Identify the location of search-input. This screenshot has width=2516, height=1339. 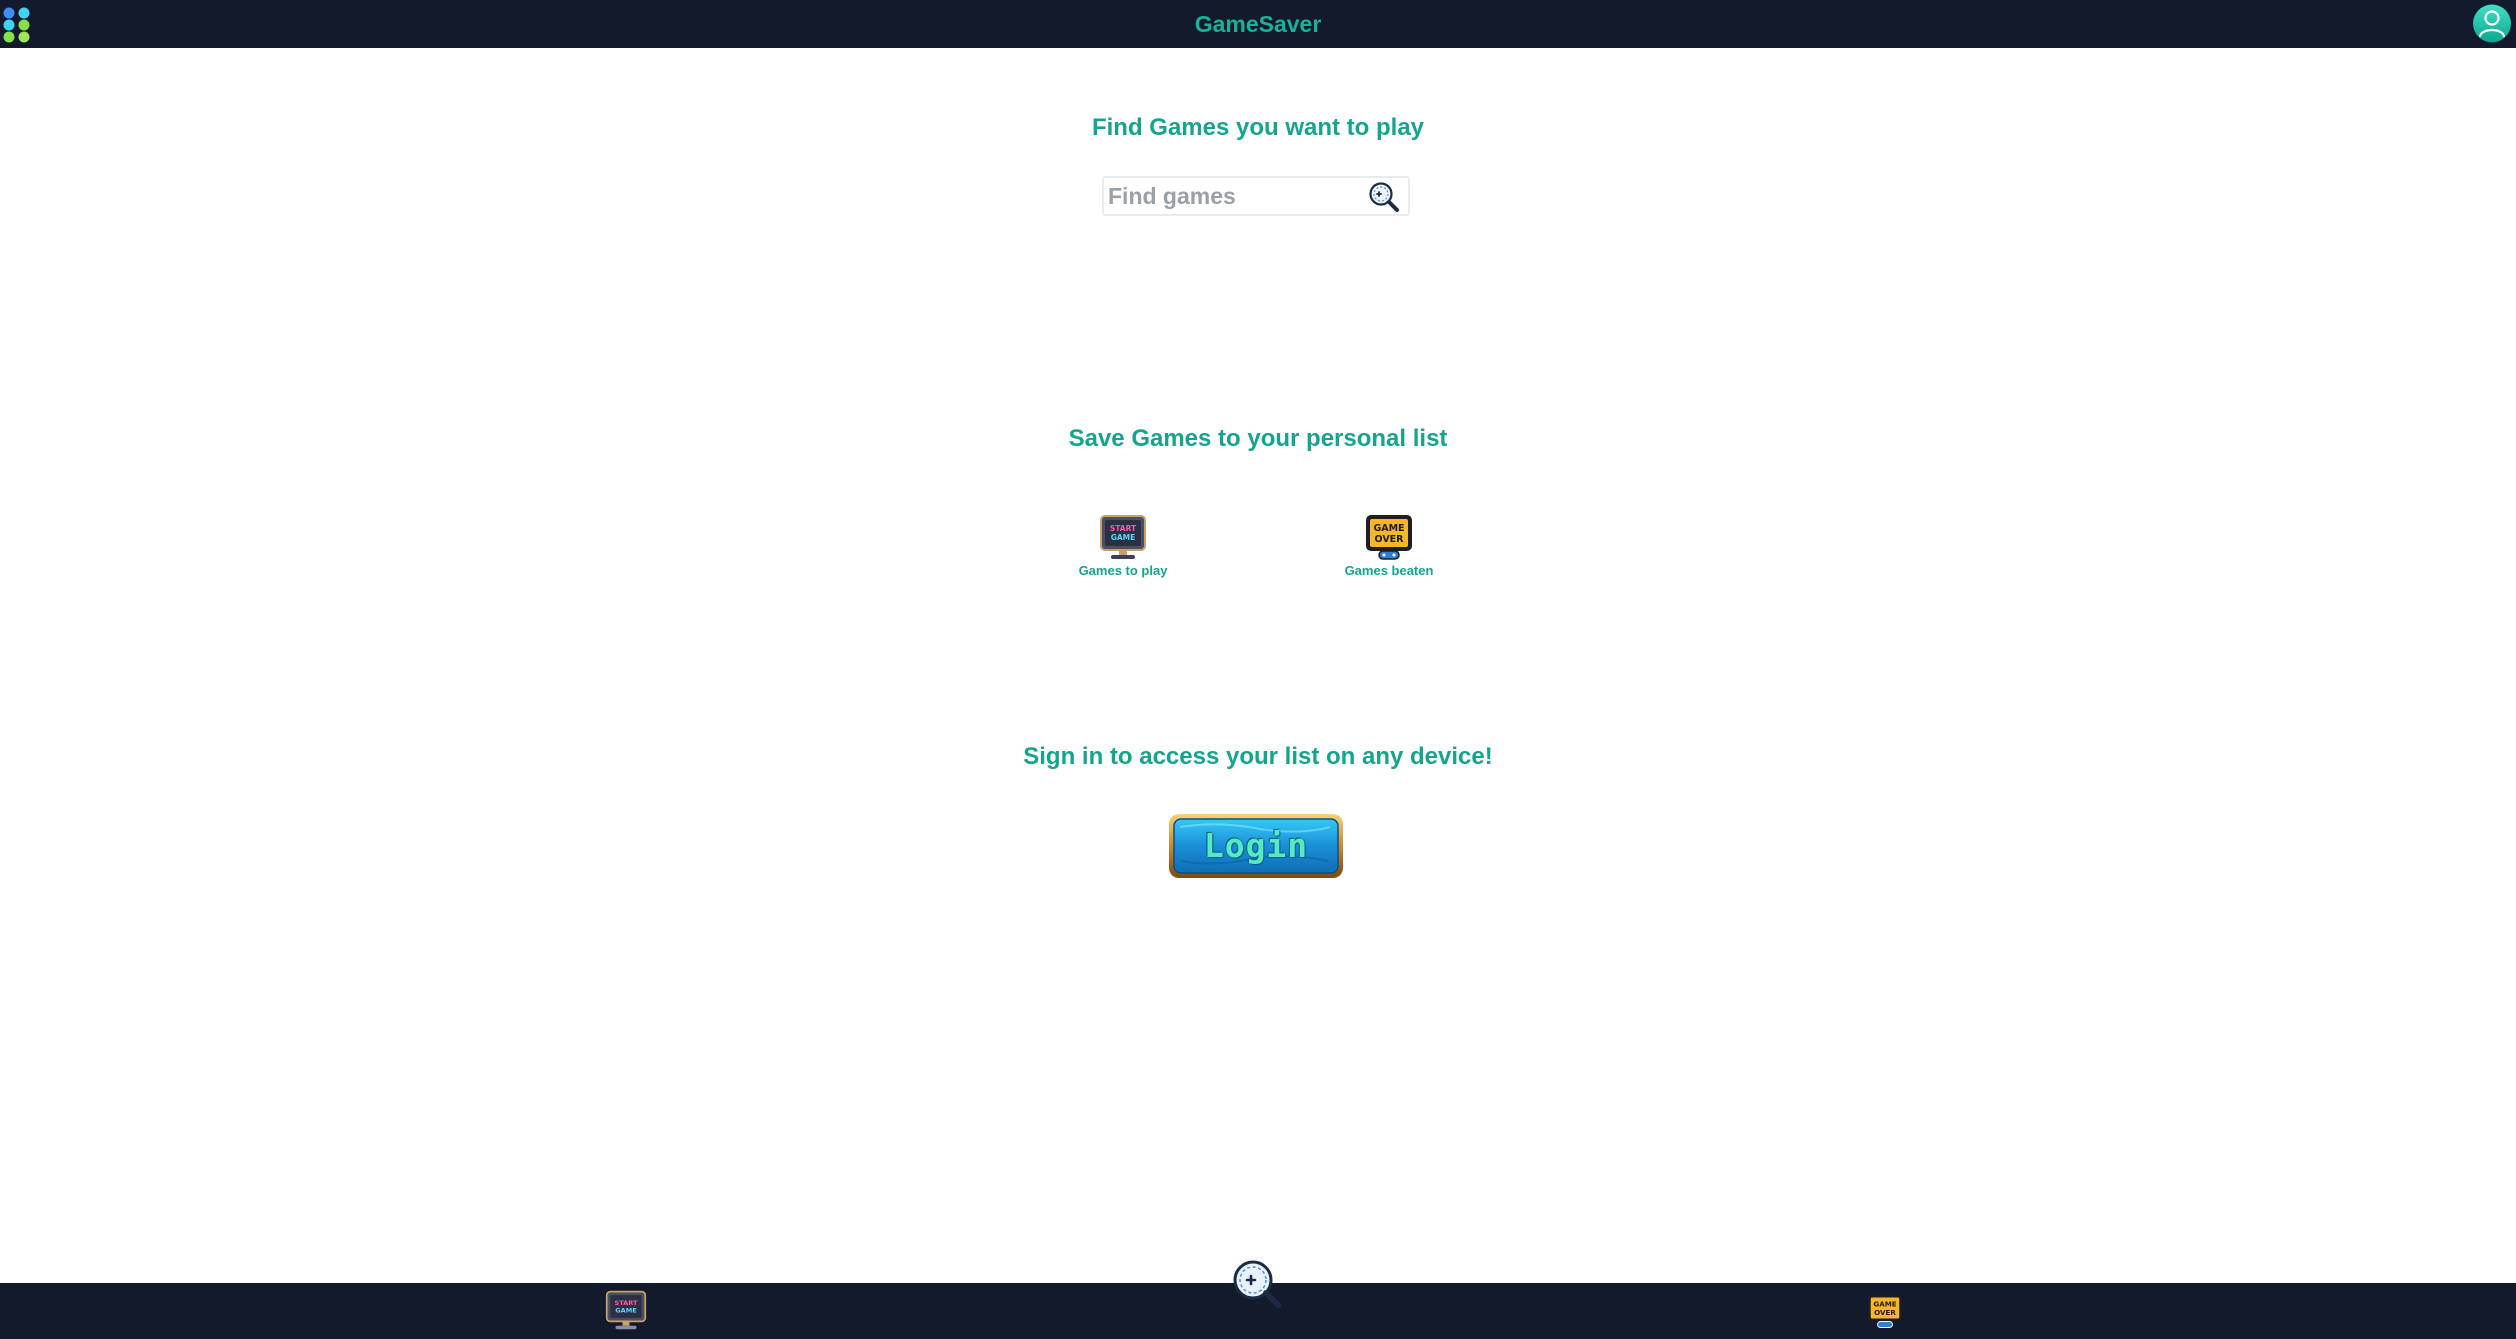
(1234, 196).